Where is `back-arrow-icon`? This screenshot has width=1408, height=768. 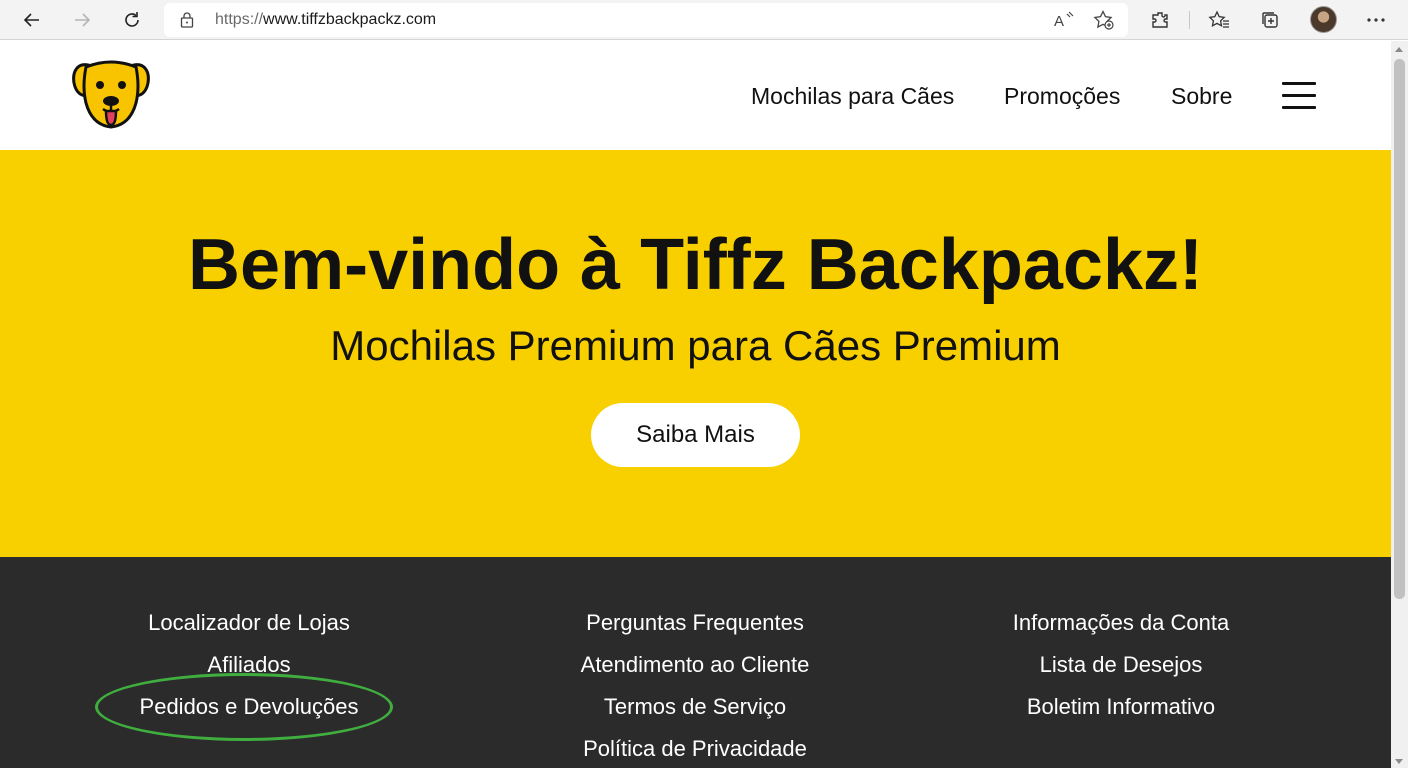 back-arrow-icon is located at coordinates (32, 20).